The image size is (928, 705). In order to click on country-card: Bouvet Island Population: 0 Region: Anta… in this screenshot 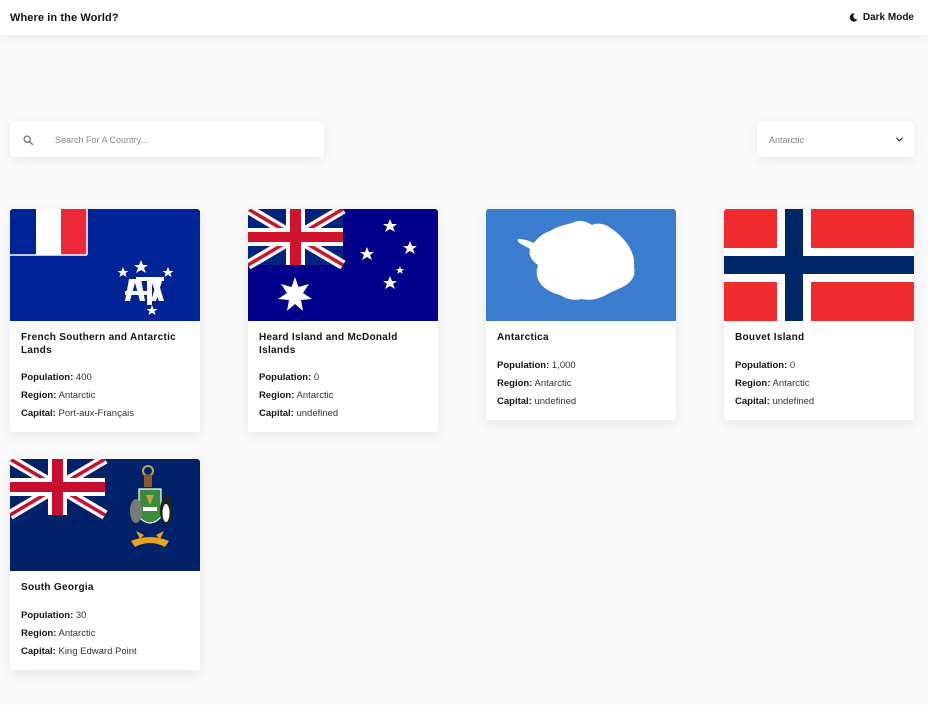, I will do `click(819, 314)`.